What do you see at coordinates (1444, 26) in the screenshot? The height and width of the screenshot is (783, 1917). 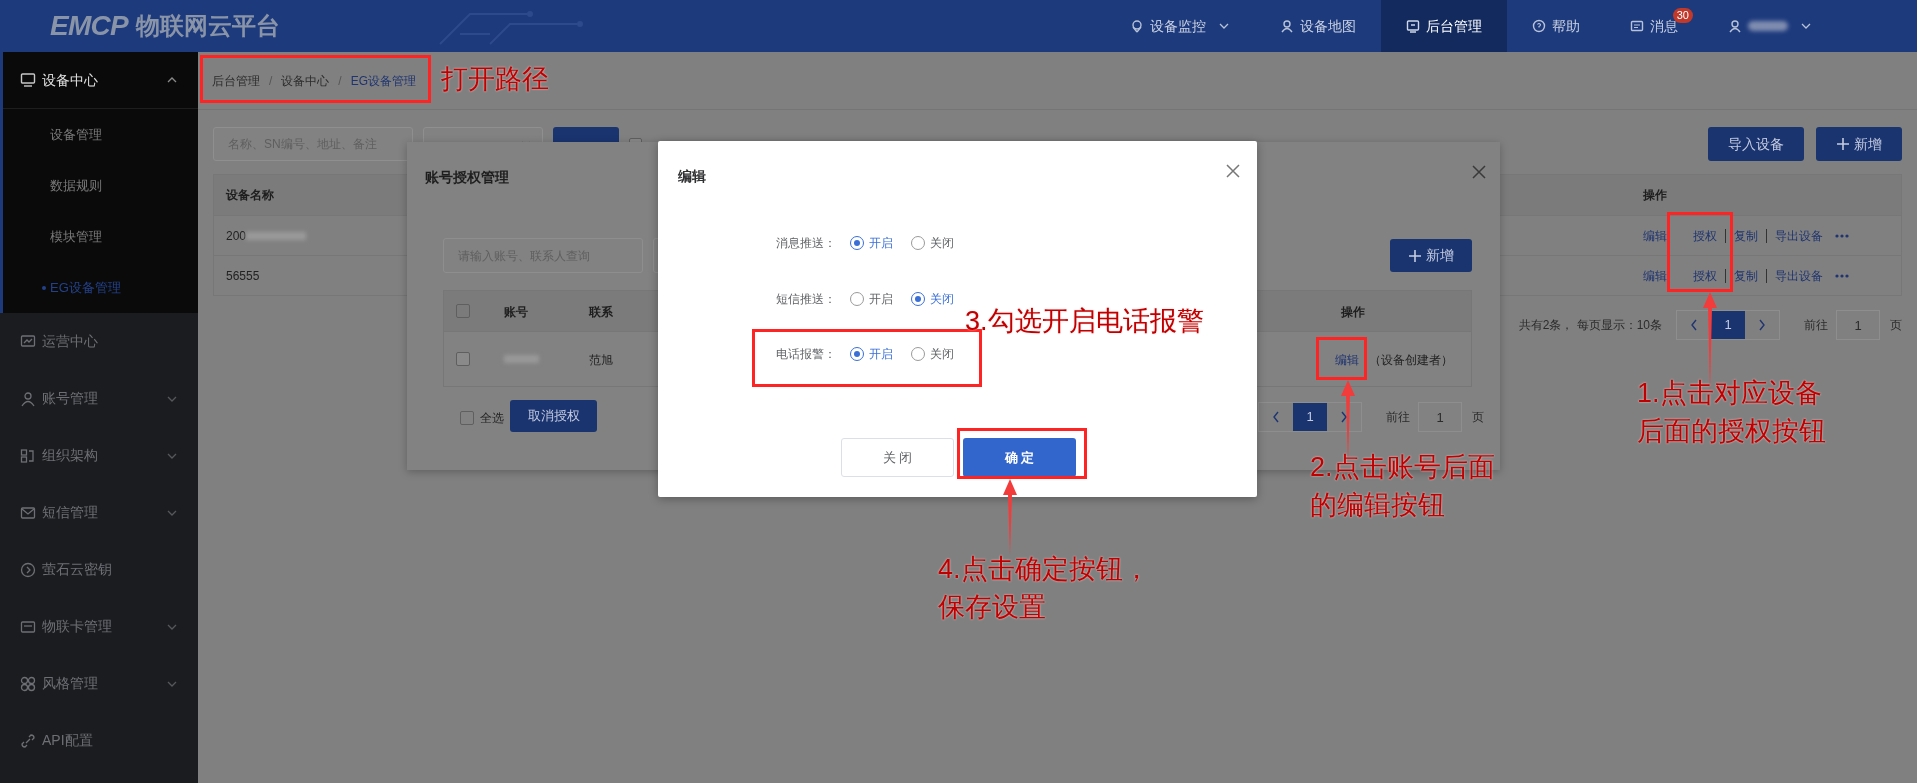 I see `nav-item: 后台管理` at bounding box center [1444, 26].